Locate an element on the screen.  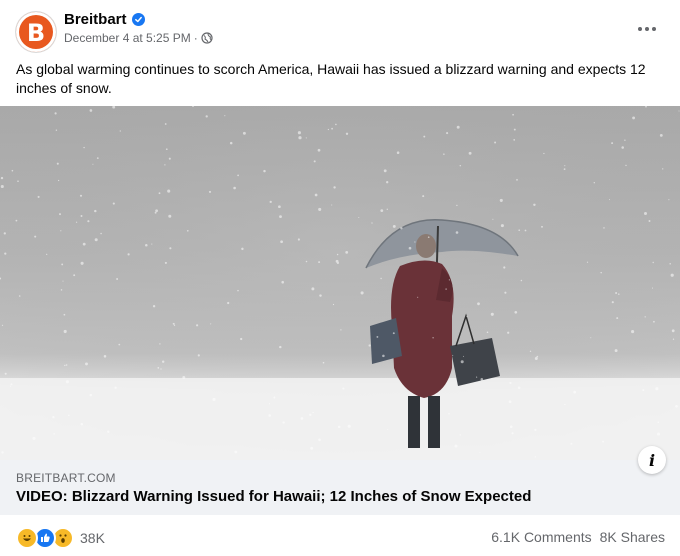
page-avatar: B is located at coordinates (36, 32).